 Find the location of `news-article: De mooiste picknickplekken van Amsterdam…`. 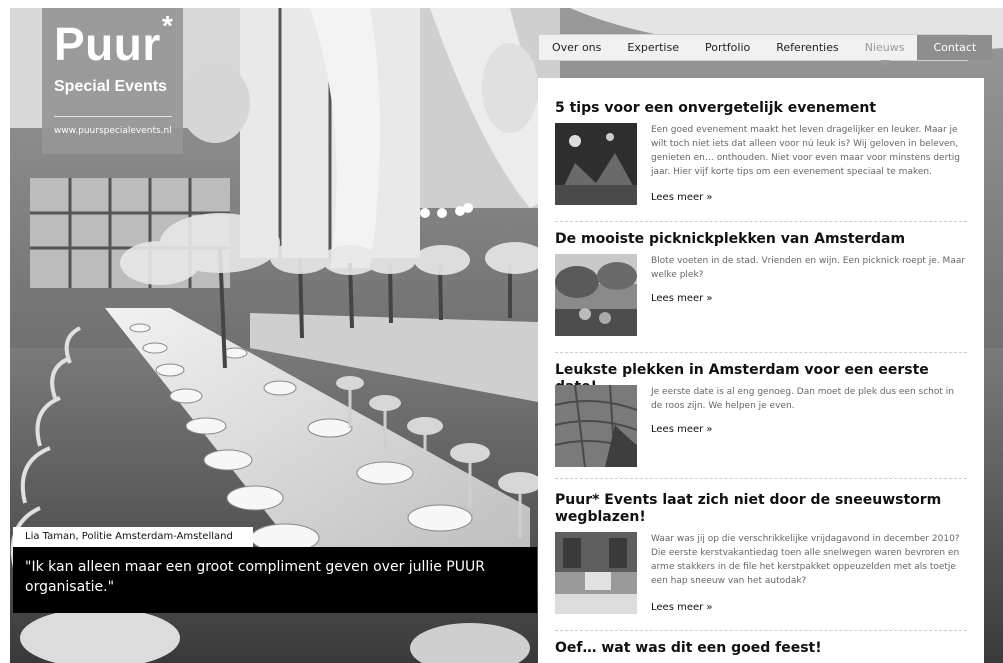

news-article: De mooiste picknickplekken van Amsterdam… is located at coordinates (761, 283).